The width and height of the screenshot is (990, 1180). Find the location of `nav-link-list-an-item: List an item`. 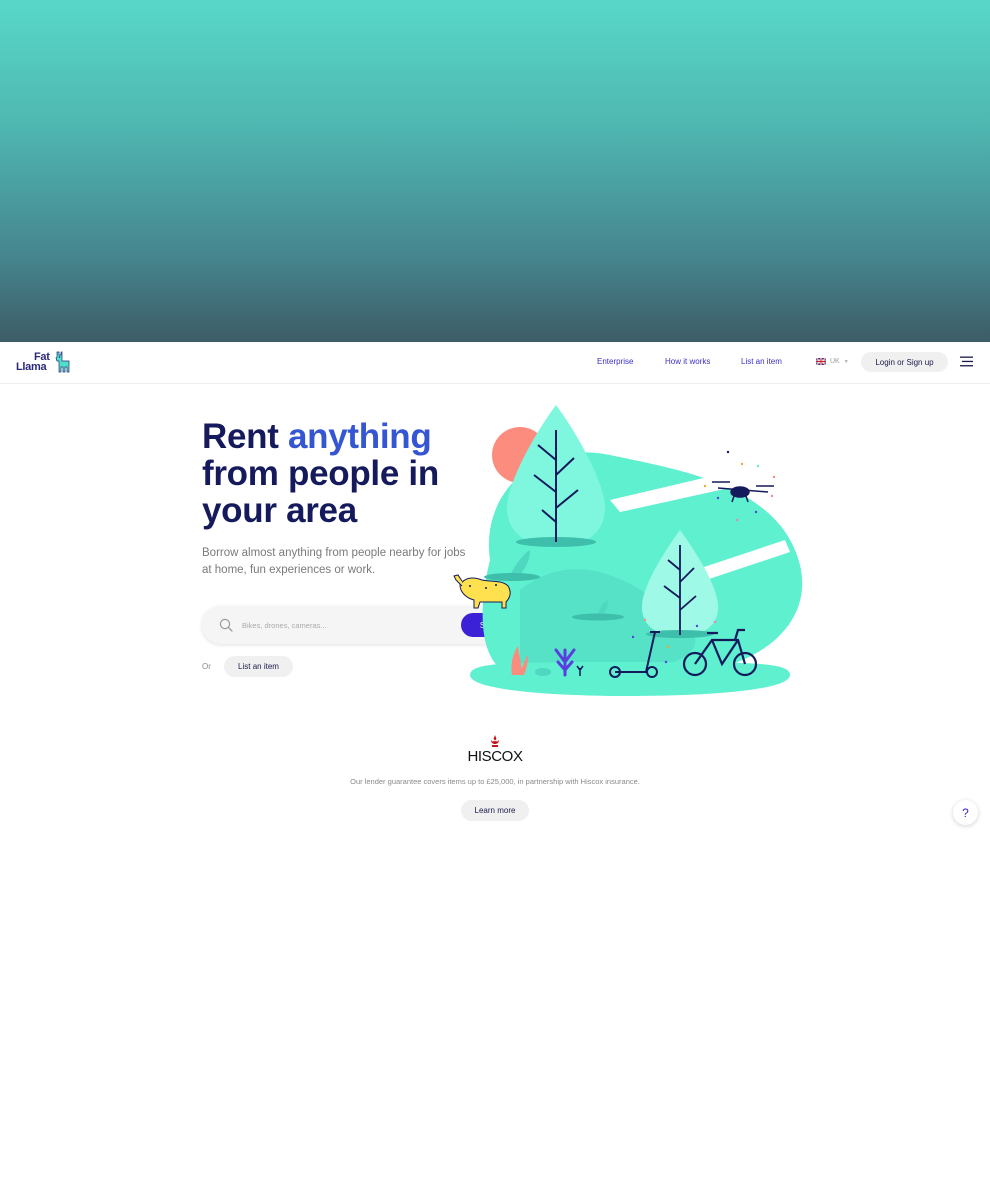

nav-link-list-an-item: List an item is located at coordinates (761, 361).